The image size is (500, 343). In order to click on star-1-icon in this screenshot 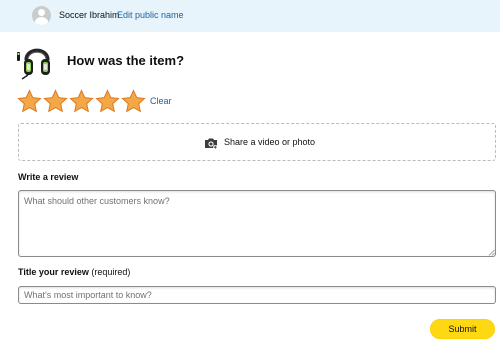, I will do `click(29, 101)`.